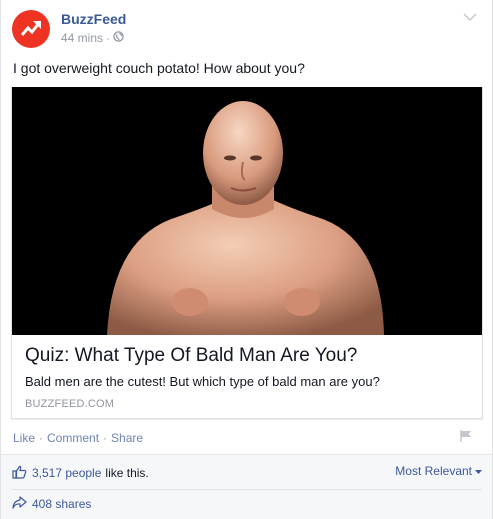 The image size is (493, 519). What do you see at coordinates (127, 473) in the screenshot?
I see `likes-text: like this.` at bounding box center [127, 473].